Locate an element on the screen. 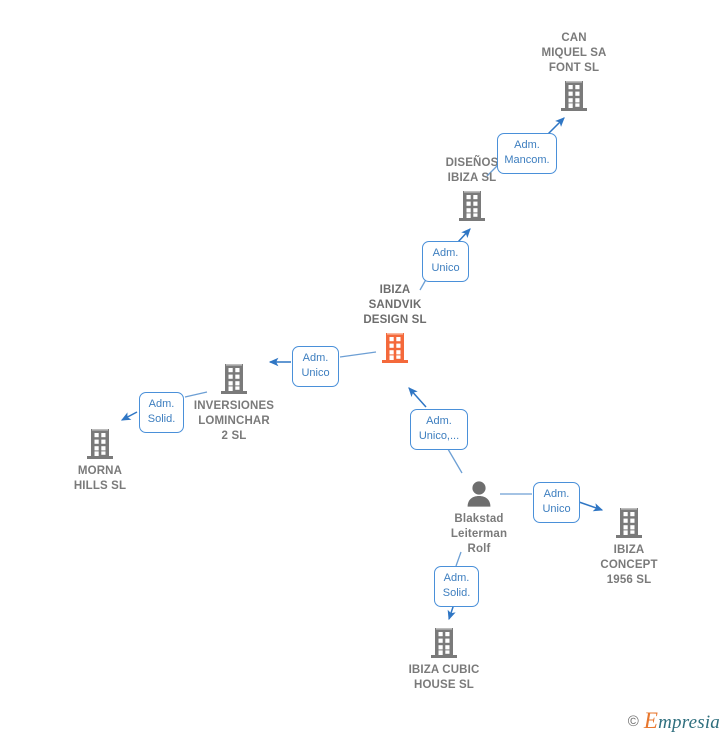  relation-label-adm-unico-disenos: Adm. Unico is located at coordinates (445, 261).